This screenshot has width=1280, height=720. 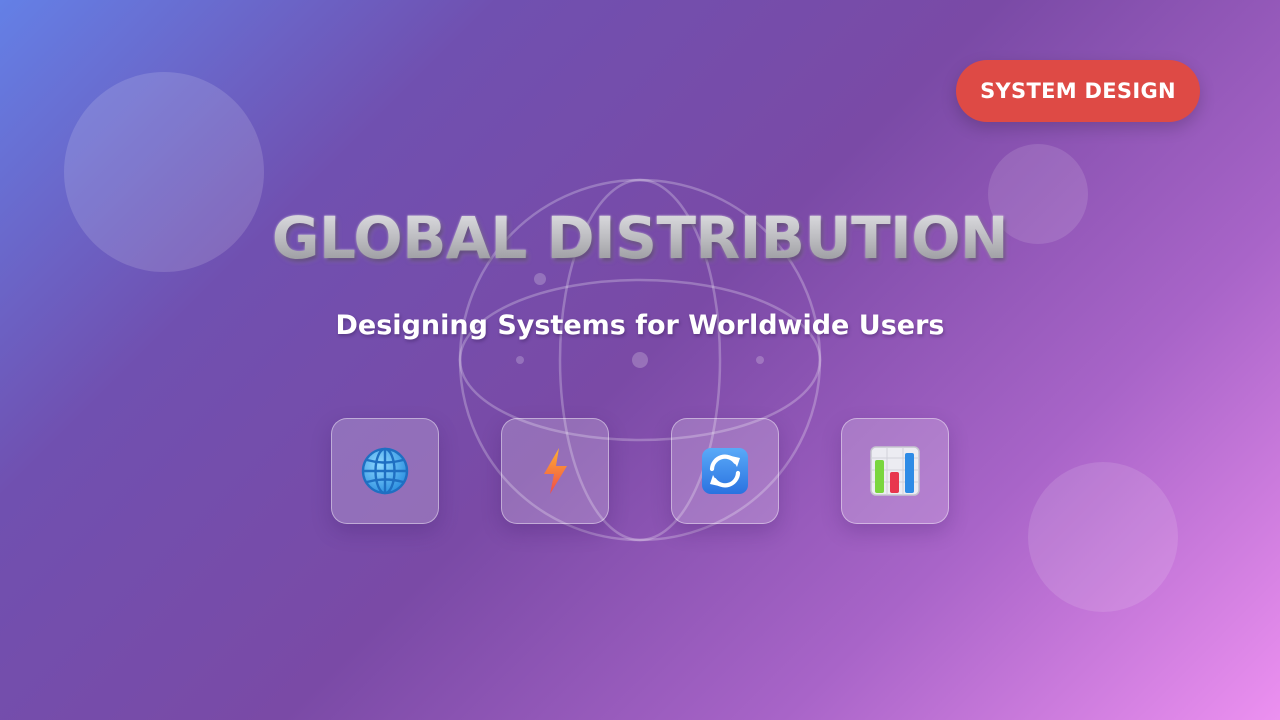 I want to click on system-design-badge: SYSTEM DESIGN, so click(x=1078, y=91).